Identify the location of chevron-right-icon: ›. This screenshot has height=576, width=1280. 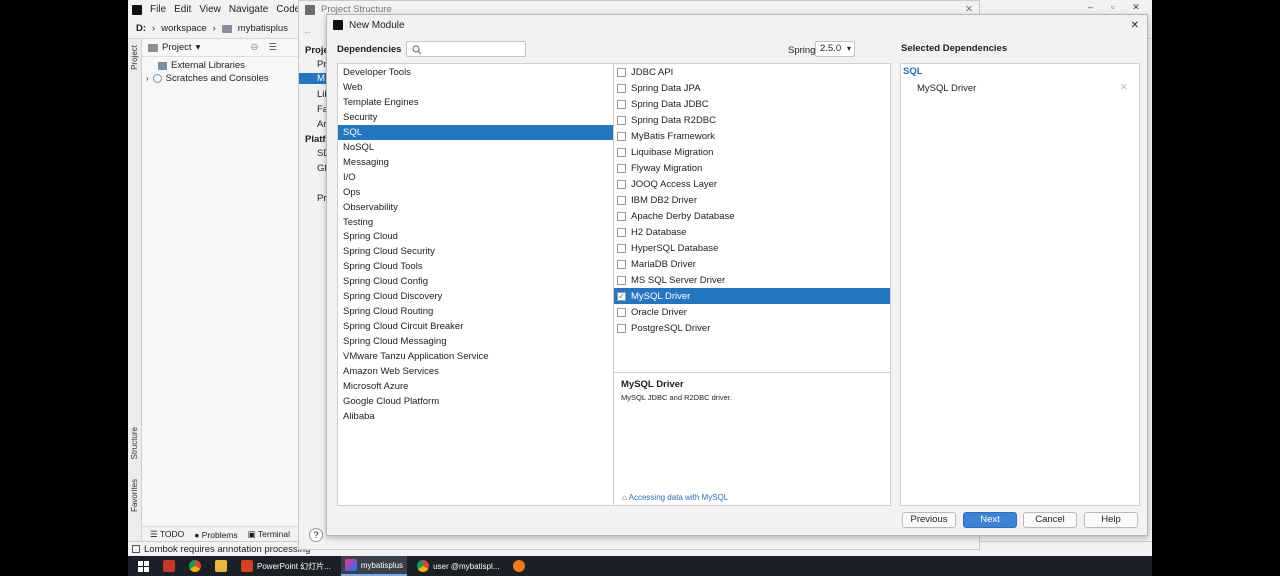
(147, 78).